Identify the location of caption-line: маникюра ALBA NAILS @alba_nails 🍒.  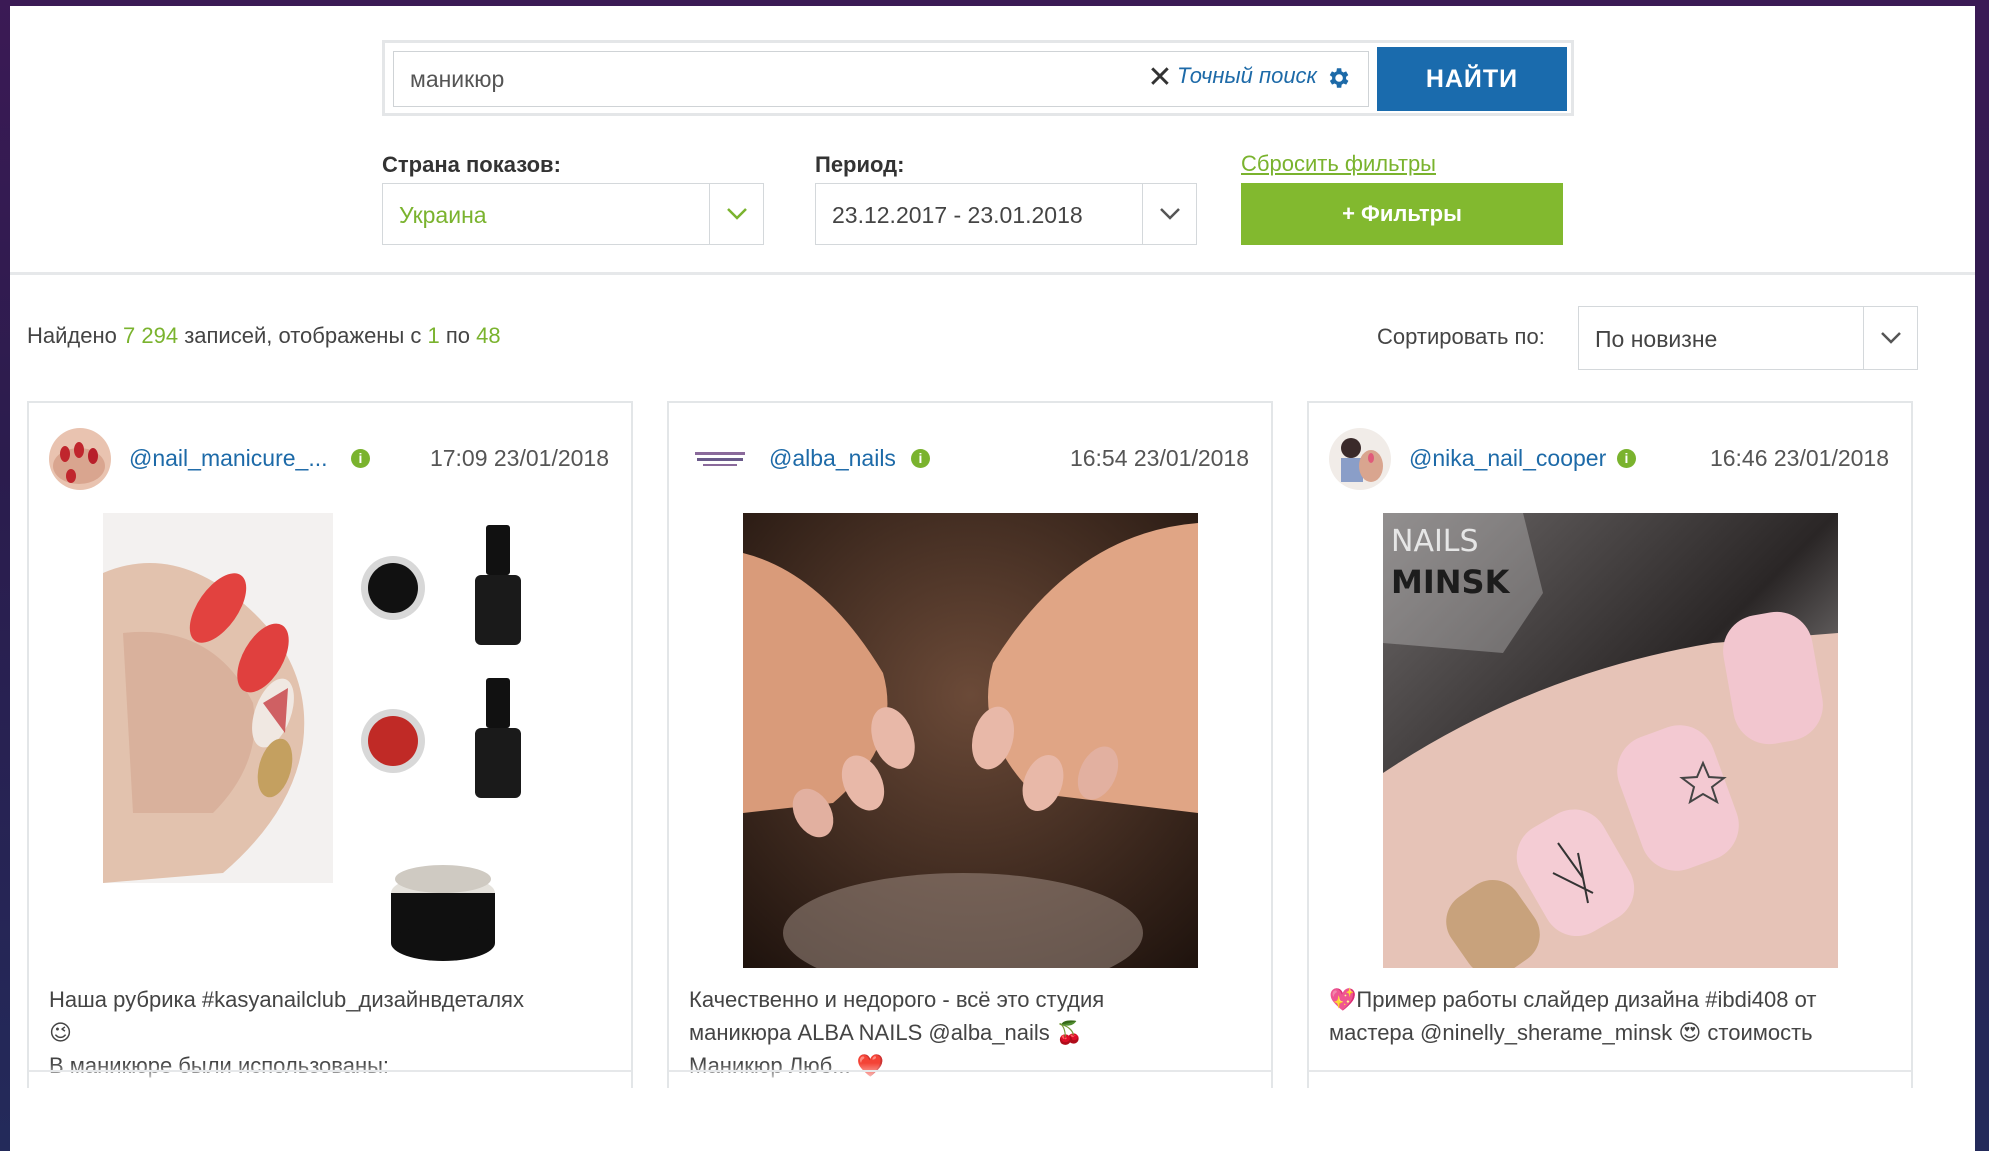
(886, 1032).